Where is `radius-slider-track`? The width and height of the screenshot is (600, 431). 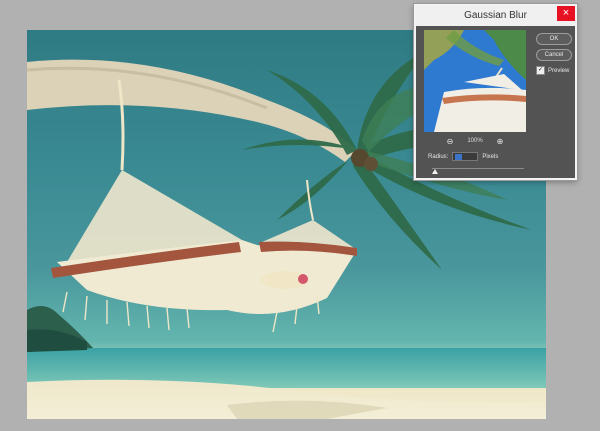
radius-slider-track is located at coordinates (478, 168).